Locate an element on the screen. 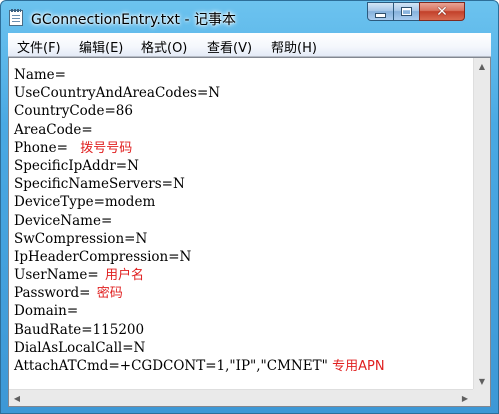 This screenshot has height=414, width=499. menu-edit: 编辑(E) is located at coordinates (101, 46).